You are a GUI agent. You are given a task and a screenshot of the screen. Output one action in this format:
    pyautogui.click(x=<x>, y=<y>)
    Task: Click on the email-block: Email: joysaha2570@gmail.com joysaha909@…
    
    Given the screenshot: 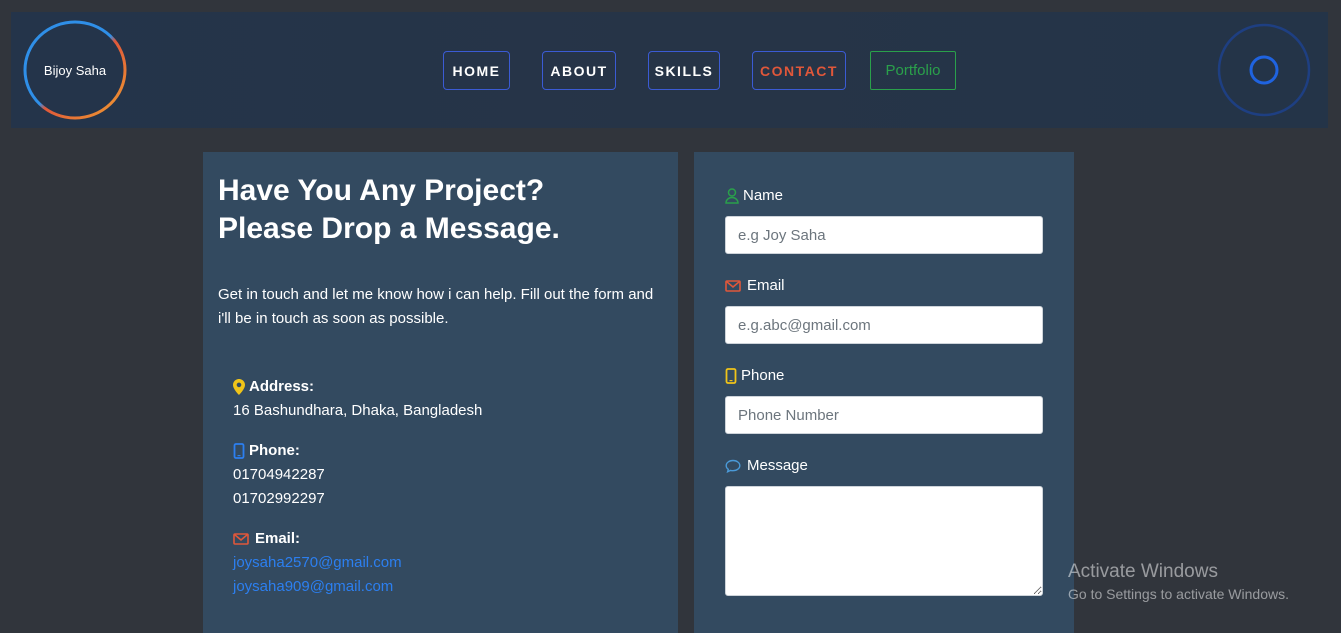 What is the action you would take?
    pyautogui.click(x=448, y=563)
    